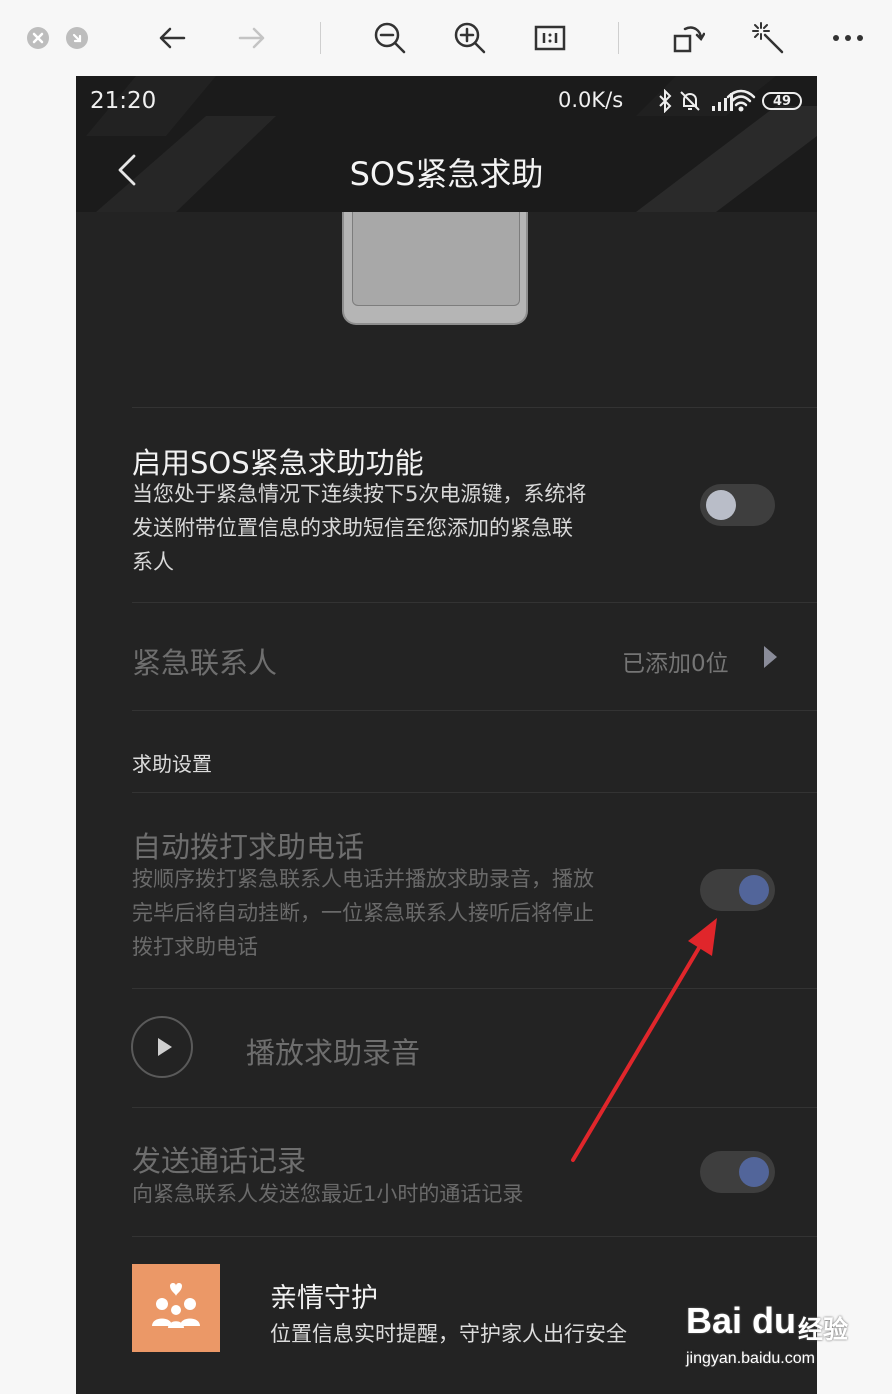 Image resolution: width=892 pixels, height=1394 pixels. Describe the element at coordinates (278, 463) in the screenshot. I see `sos-enable-title: 启用SOS紧急求助功能` at that location.